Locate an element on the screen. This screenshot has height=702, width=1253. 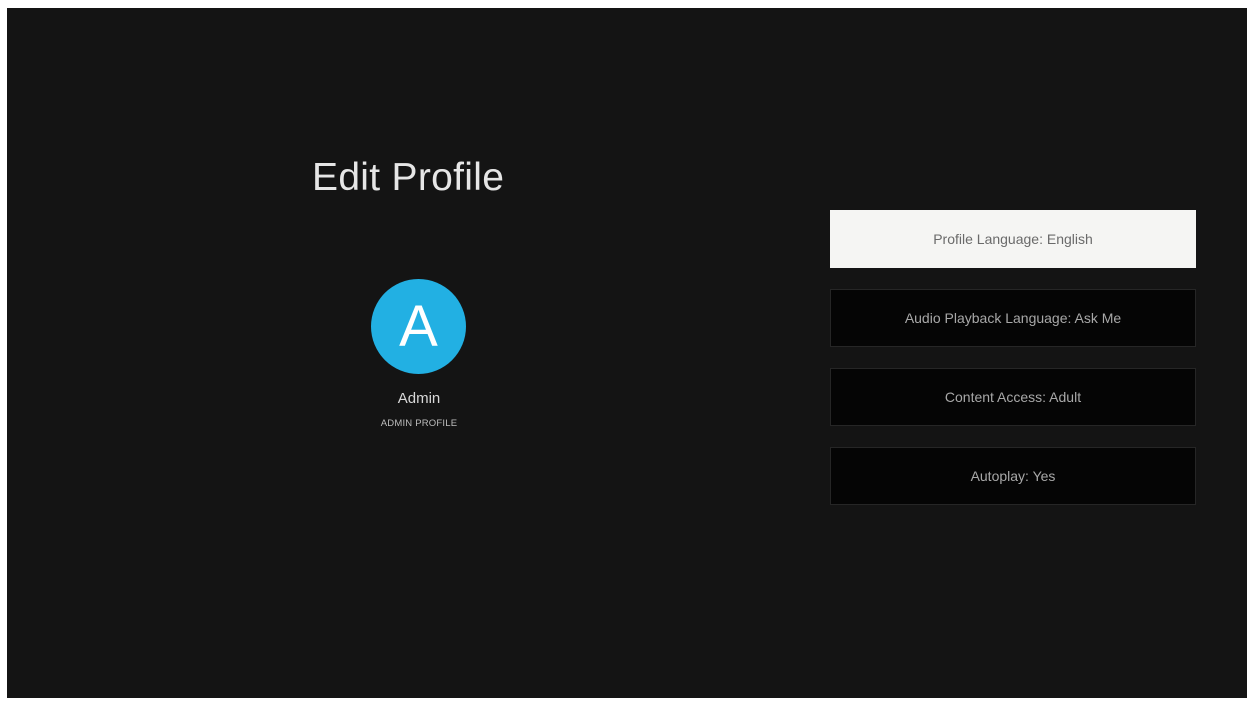
profile-name: Admin is located at coordinates (419, 398).